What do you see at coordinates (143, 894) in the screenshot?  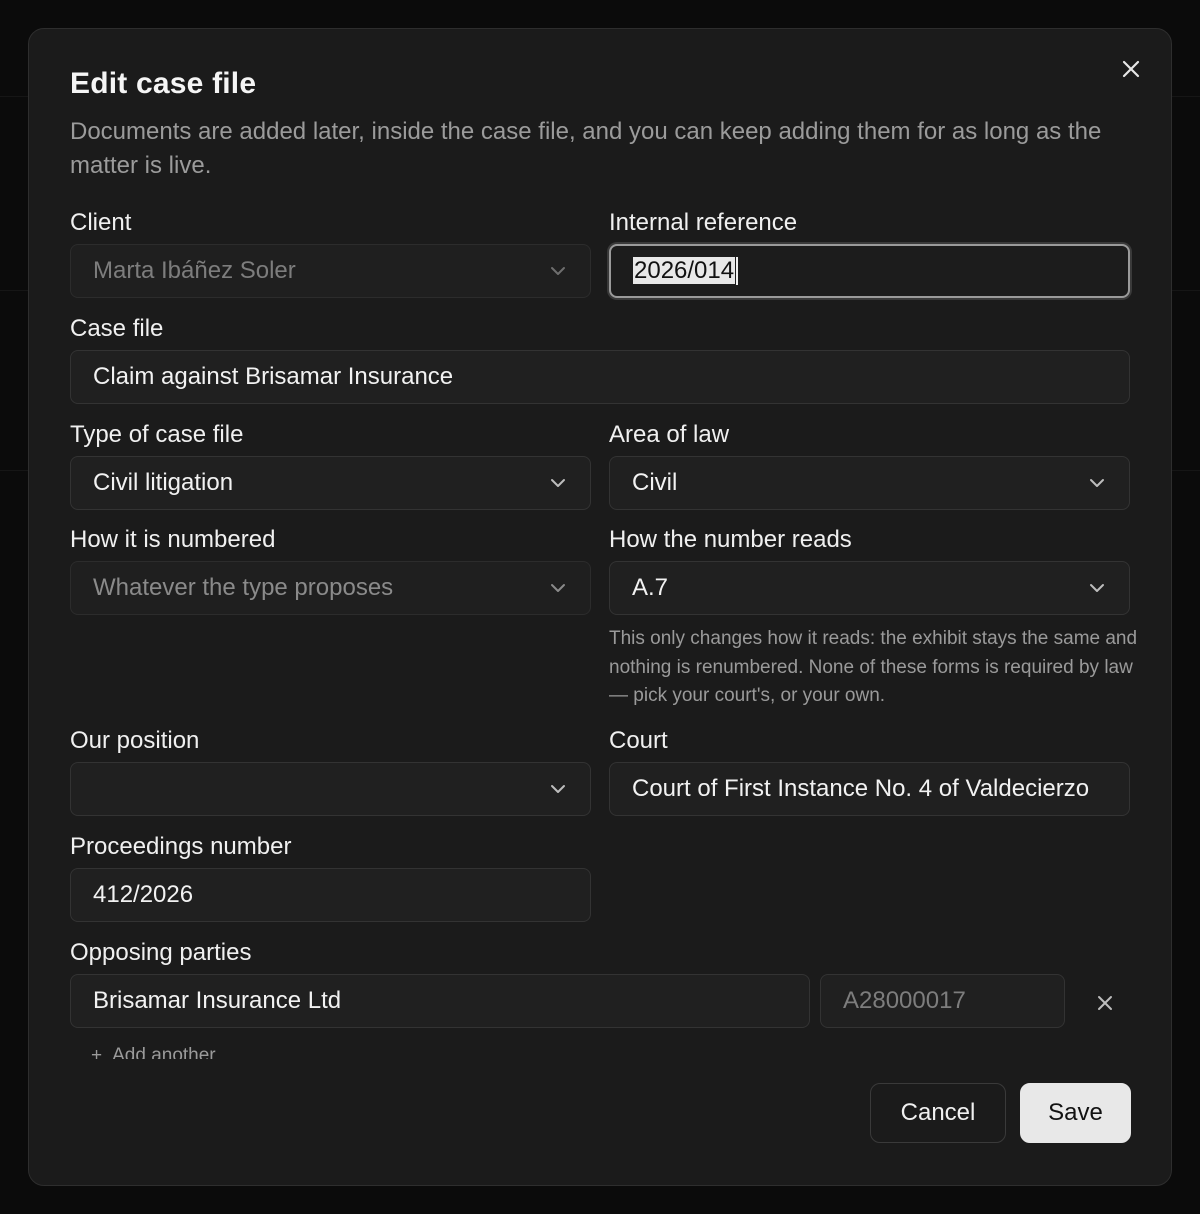 I see `proceedings-number-value: 412/2026` at bounding box center [143, 894].